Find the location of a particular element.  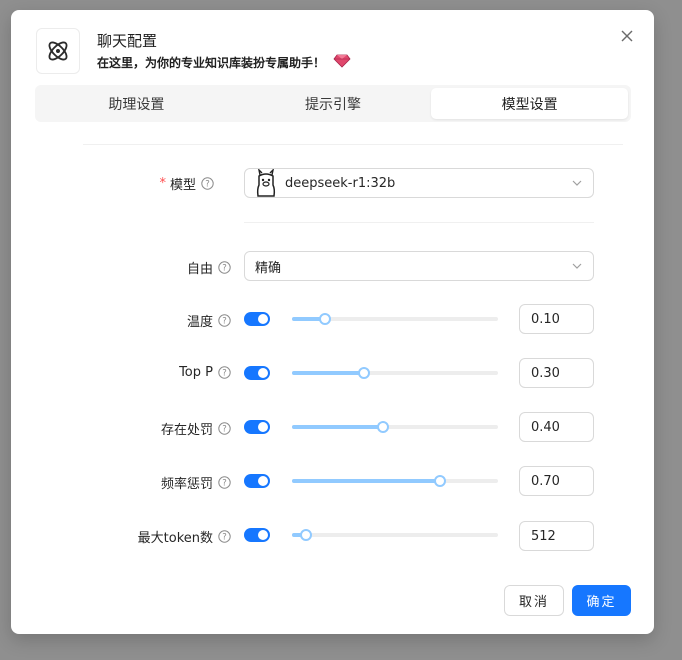

max-tokens-input: 512 is located at coordinates (556, 536).